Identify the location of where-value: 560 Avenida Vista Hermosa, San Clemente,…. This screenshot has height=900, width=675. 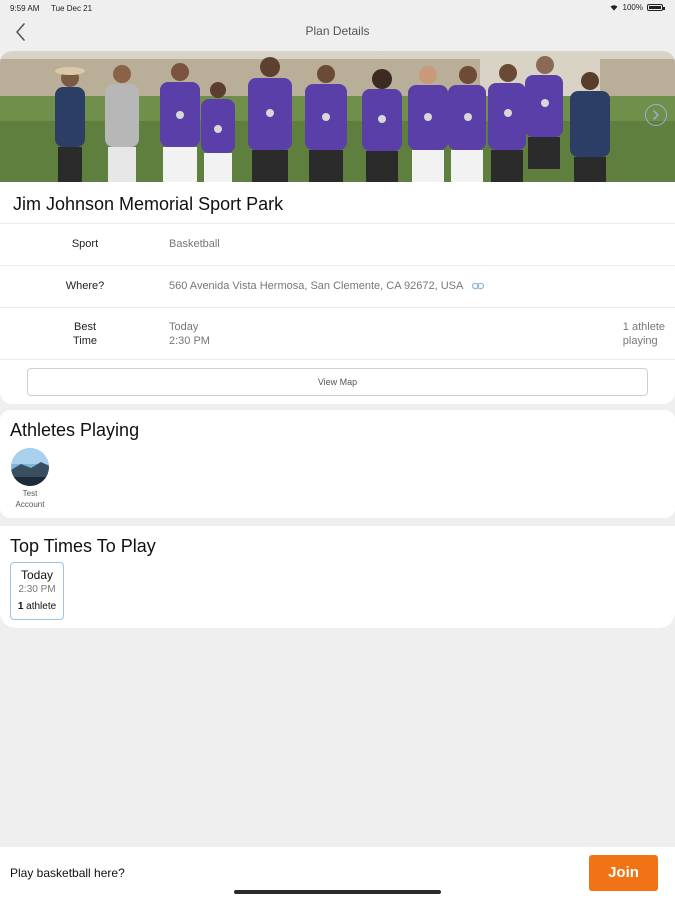
(326, 286).